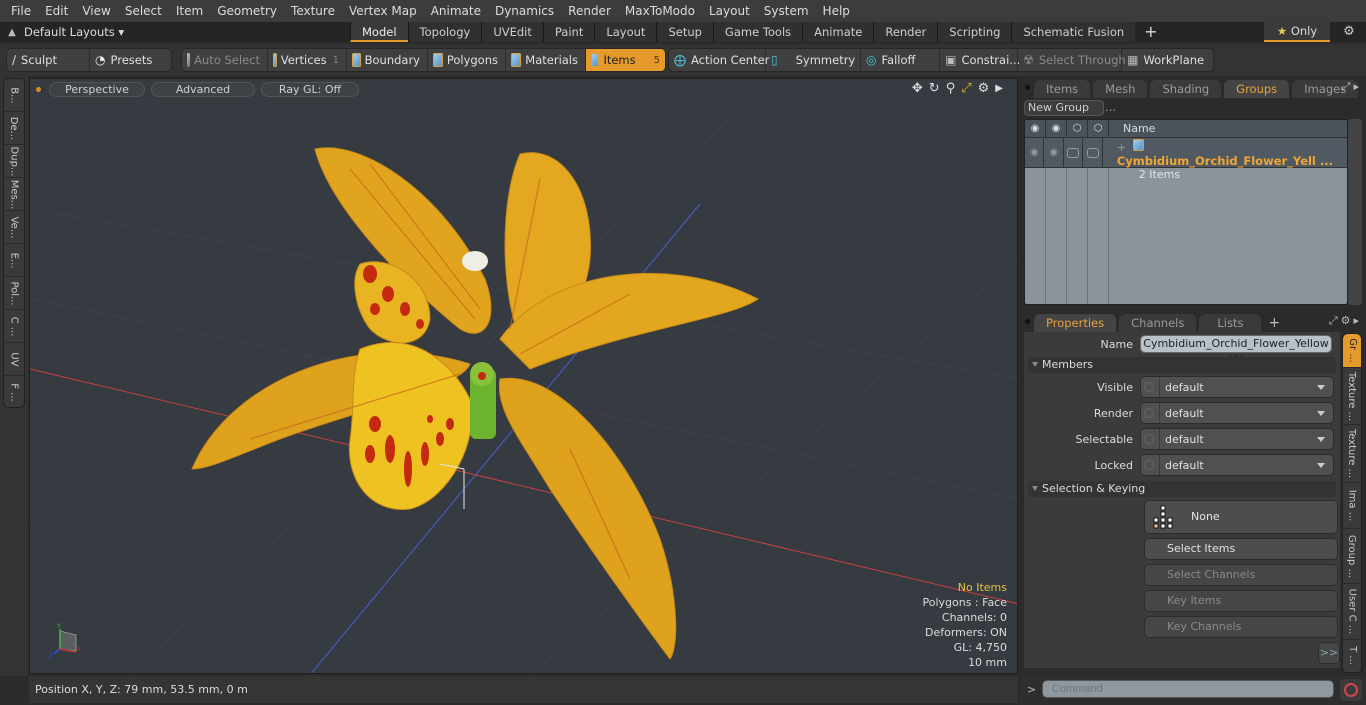 The image size is (1366, 705). I want to click on name-column-header: Name, so click(1132, 128).